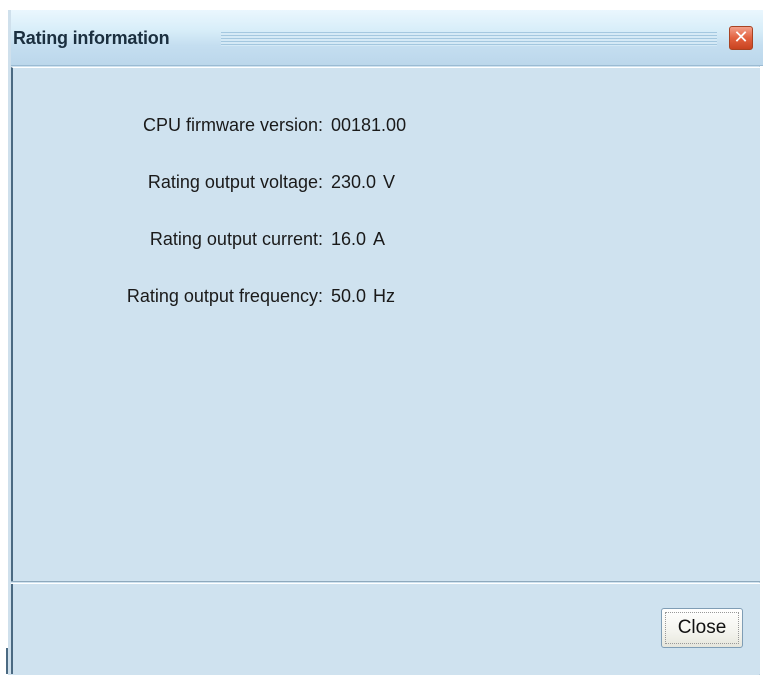 The image size is (767, 677). What do you see at coordinates (349, 239) in the screenshot?
I see `output-current-number: 16.0` at bounding box center [349, 239].